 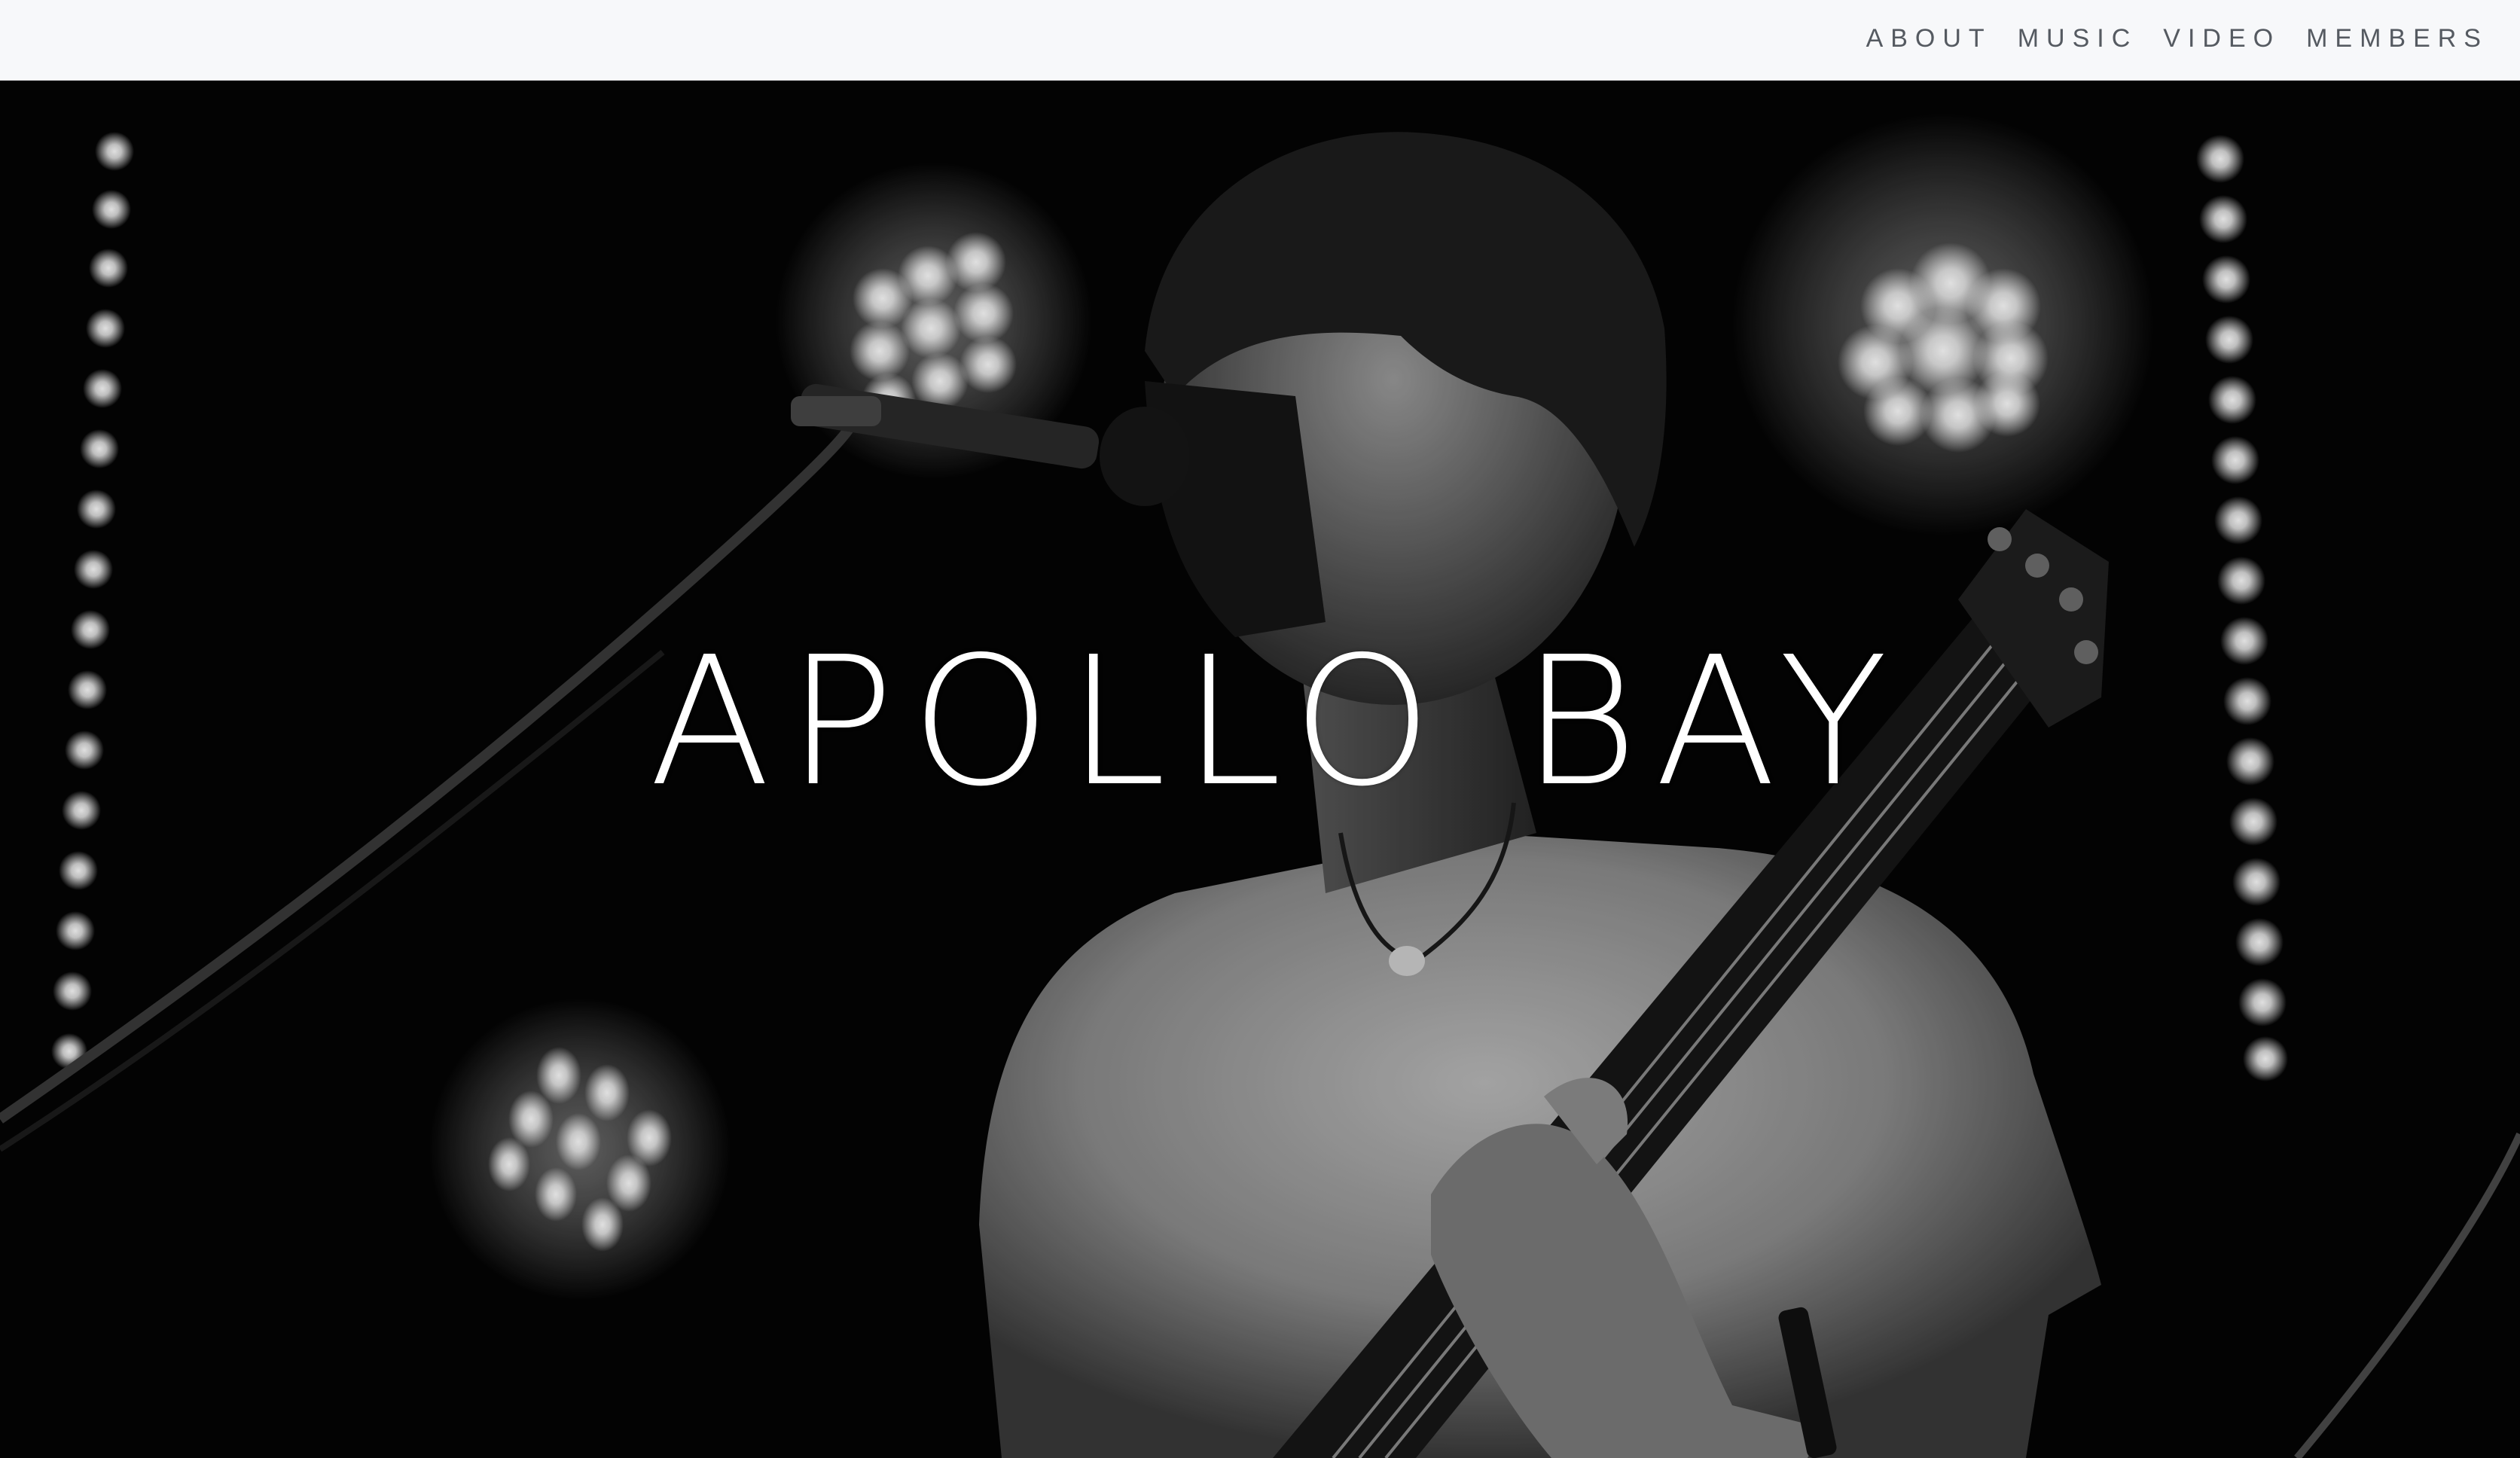 I want to click on main-nav: ABOUT MUSIC VIDEO MEMBERS, so click(x=2177, y=39).